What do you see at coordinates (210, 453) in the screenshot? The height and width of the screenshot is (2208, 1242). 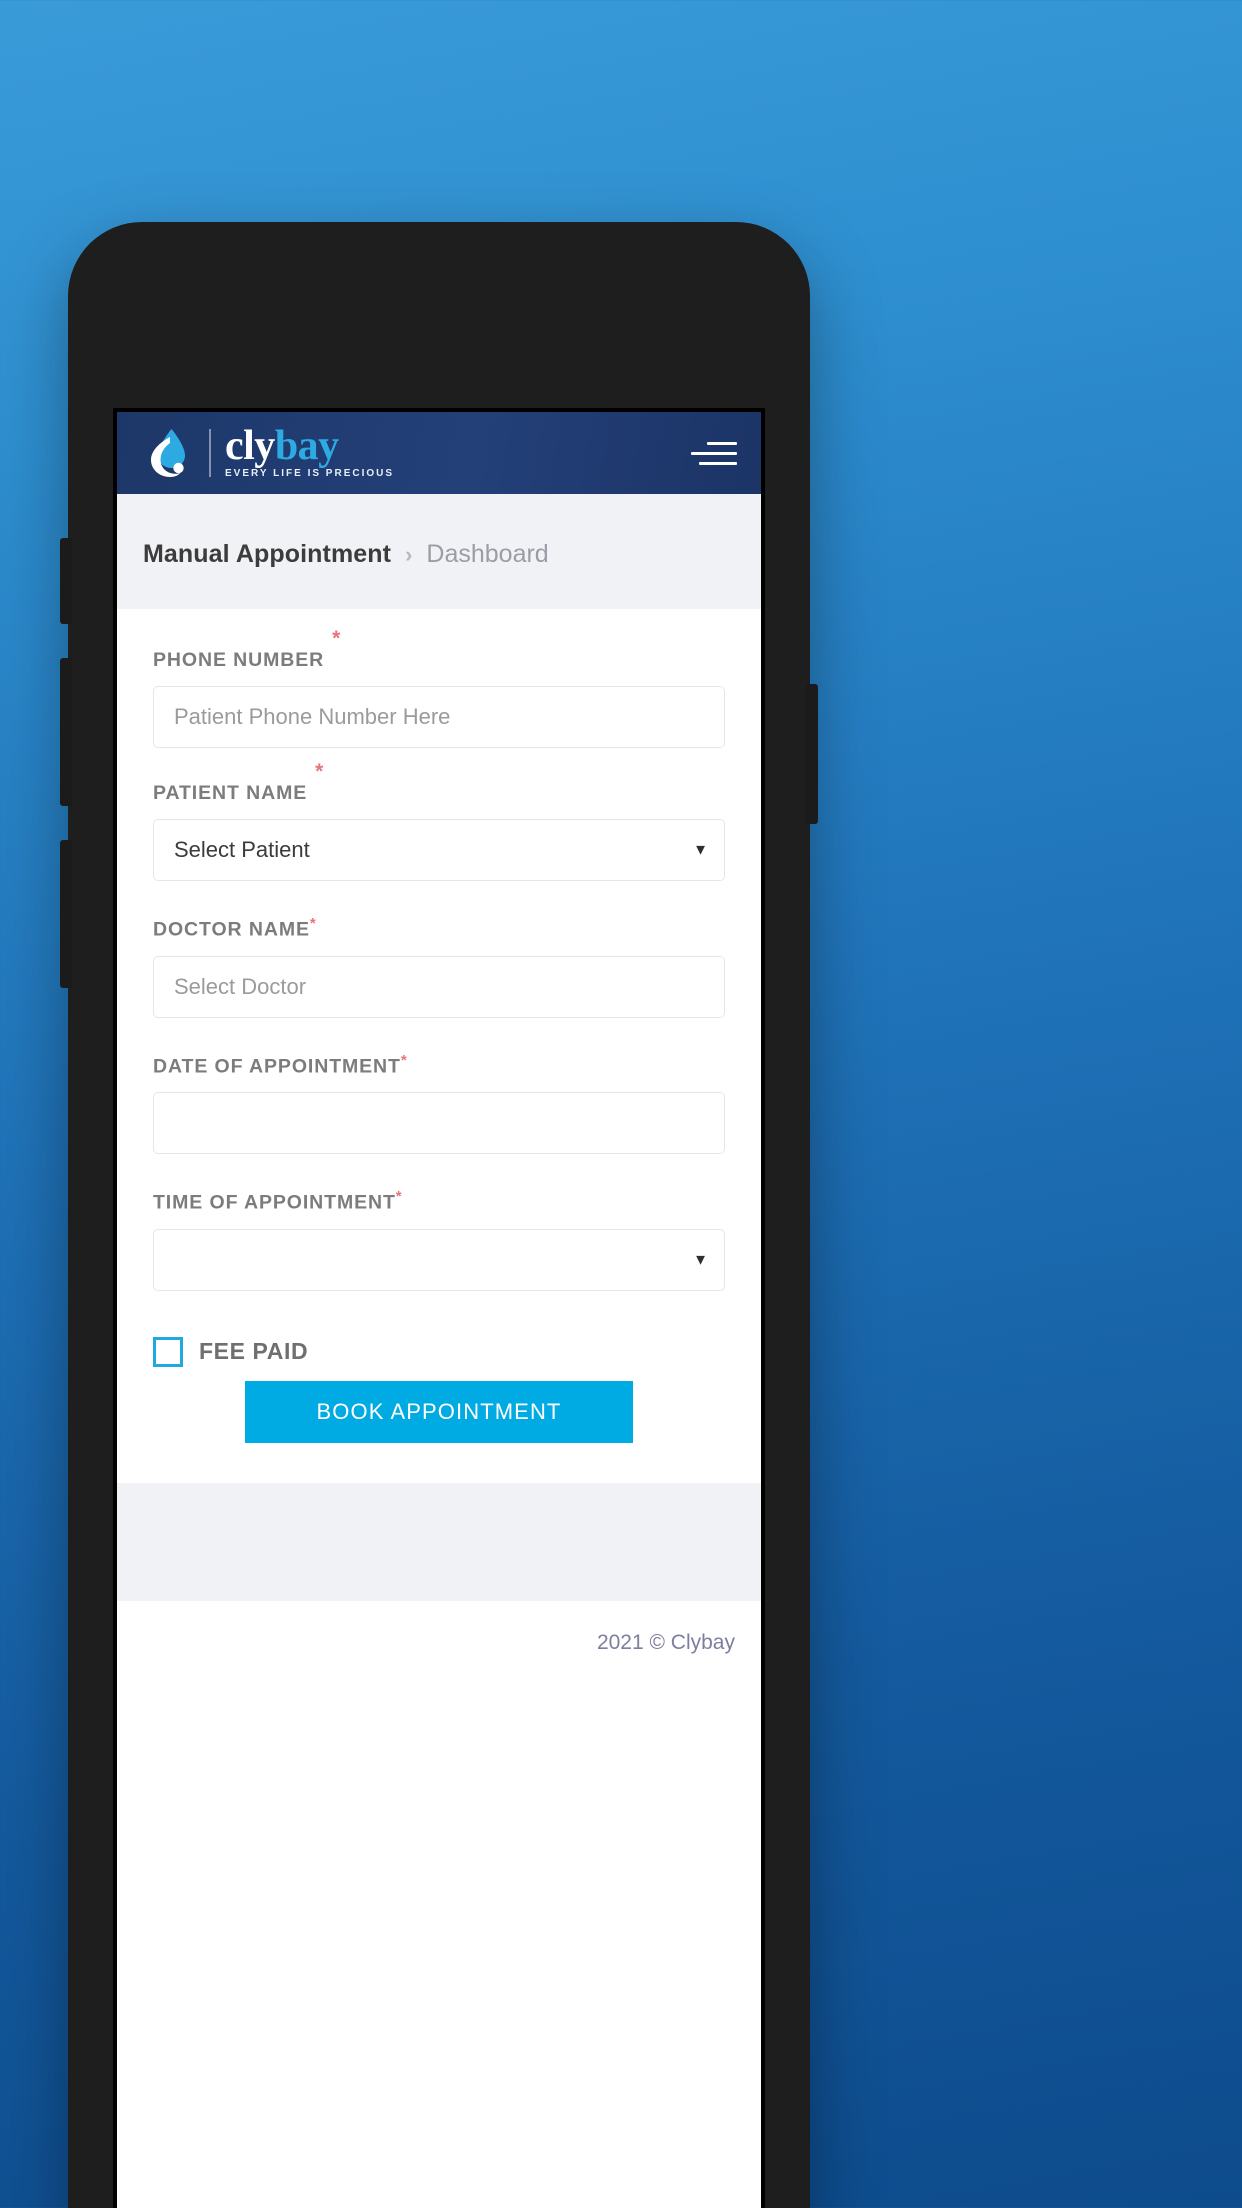 I see `brand-divider` at bounding box center [210, 453].